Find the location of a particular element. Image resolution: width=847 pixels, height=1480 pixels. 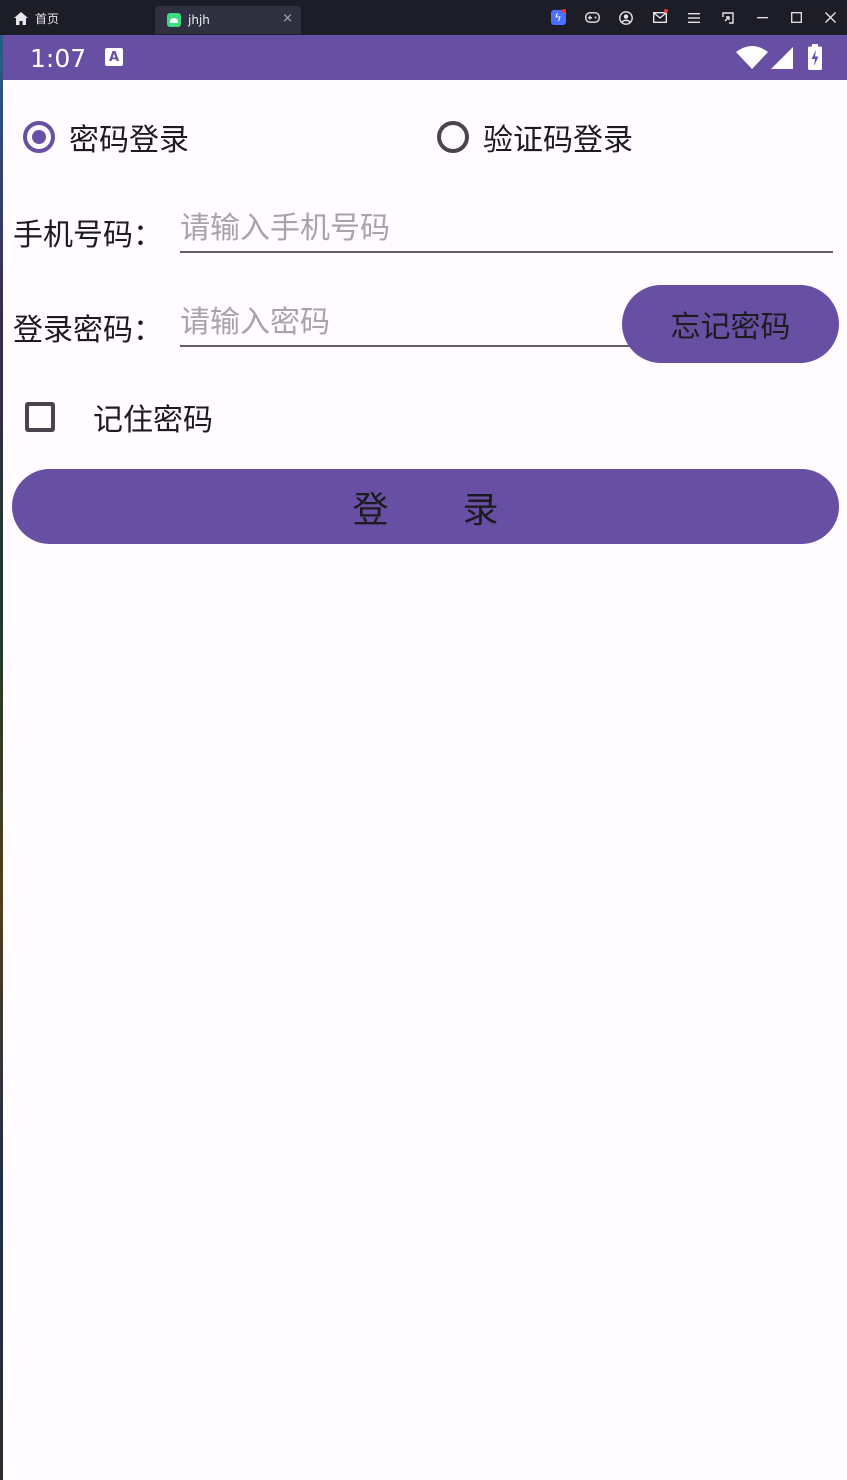

login-button: 登录 is located at coordinates (425, 506).